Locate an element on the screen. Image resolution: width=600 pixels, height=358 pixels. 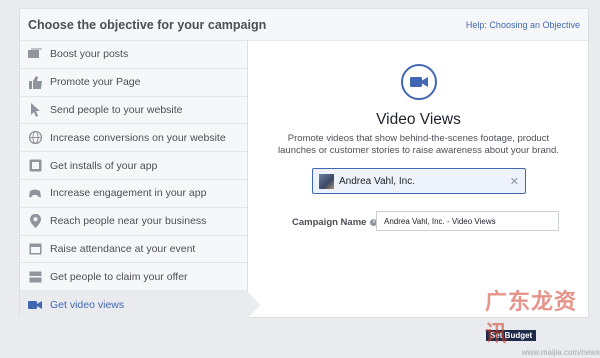
objective-label: Get people to claim your offer is located at coordinates (119, 276).